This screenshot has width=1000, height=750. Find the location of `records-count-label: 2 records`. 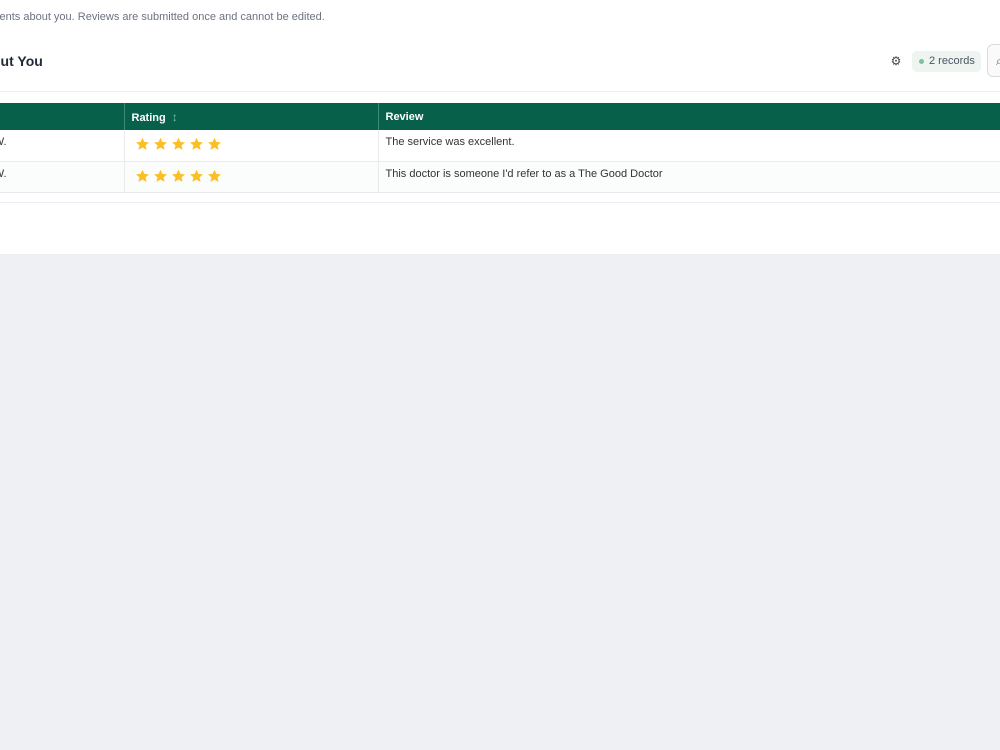

records-count-label: 2 records is located at coordinates (952, 61).